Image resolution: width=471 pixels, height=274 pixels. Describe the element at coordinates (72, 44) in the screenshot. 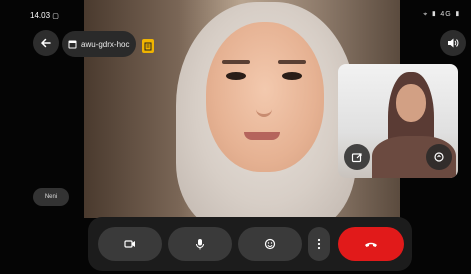

I see `calendar-icon` at that location.